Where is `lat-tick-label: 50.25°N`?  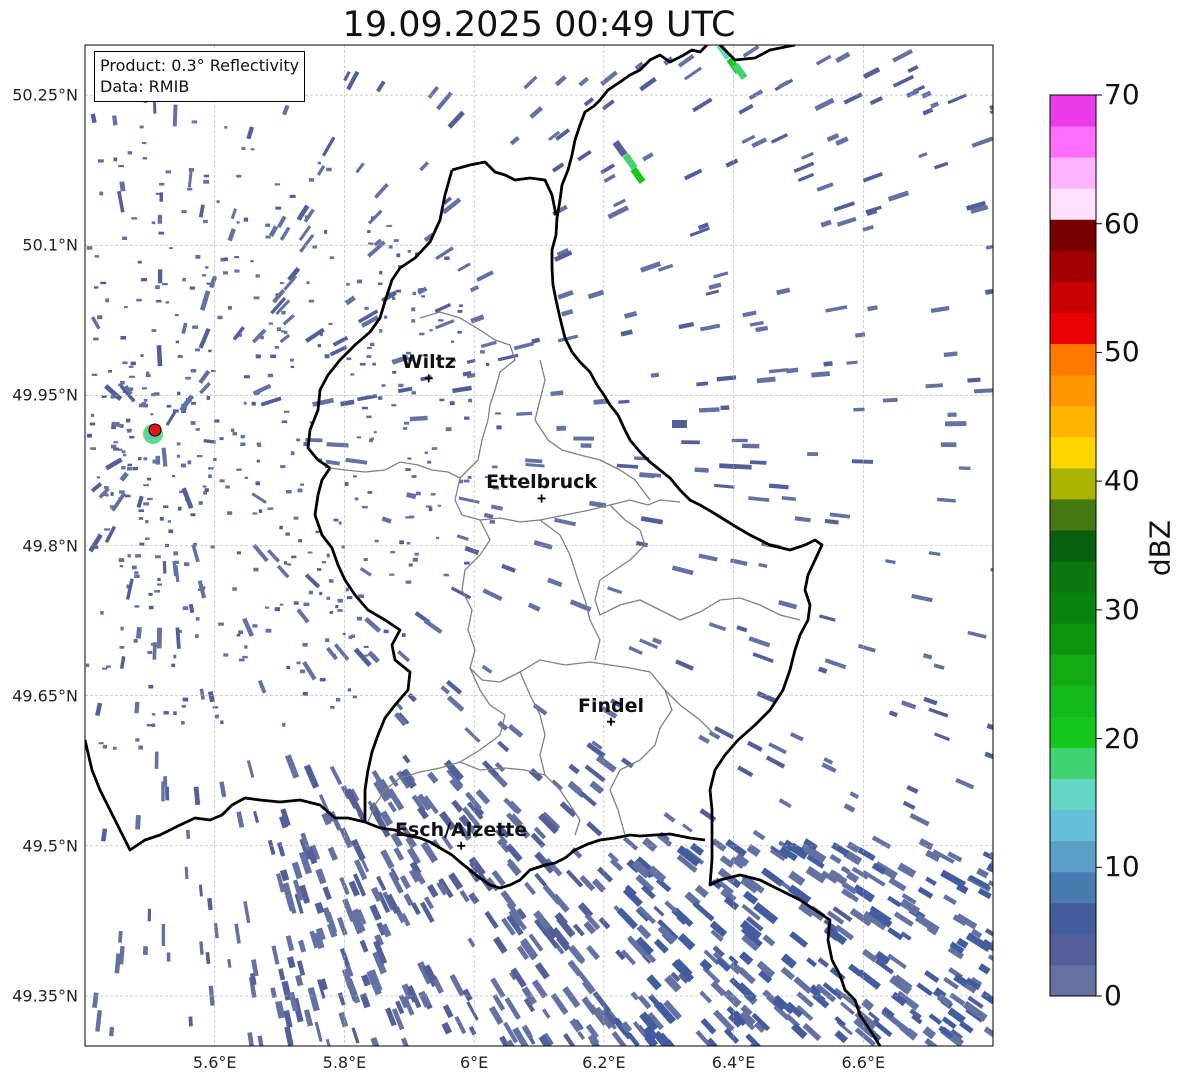
lat-tick-label: 50.25°N is located at coordinates (45, 95).